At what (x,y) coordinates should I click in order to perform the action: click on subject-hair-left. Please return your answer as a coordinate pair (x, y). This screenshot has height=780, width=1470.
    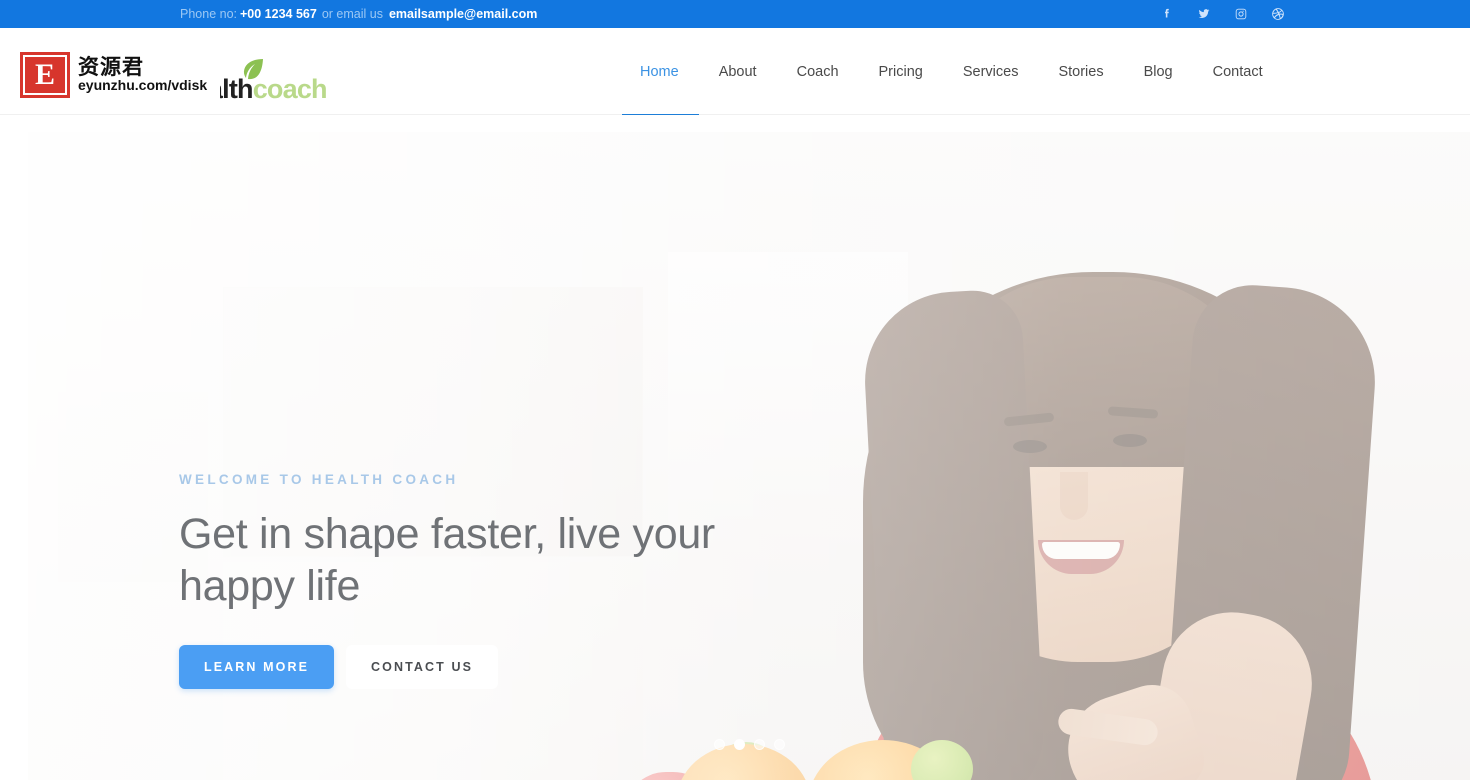
    Looking at the image, I should click on (954, 534).